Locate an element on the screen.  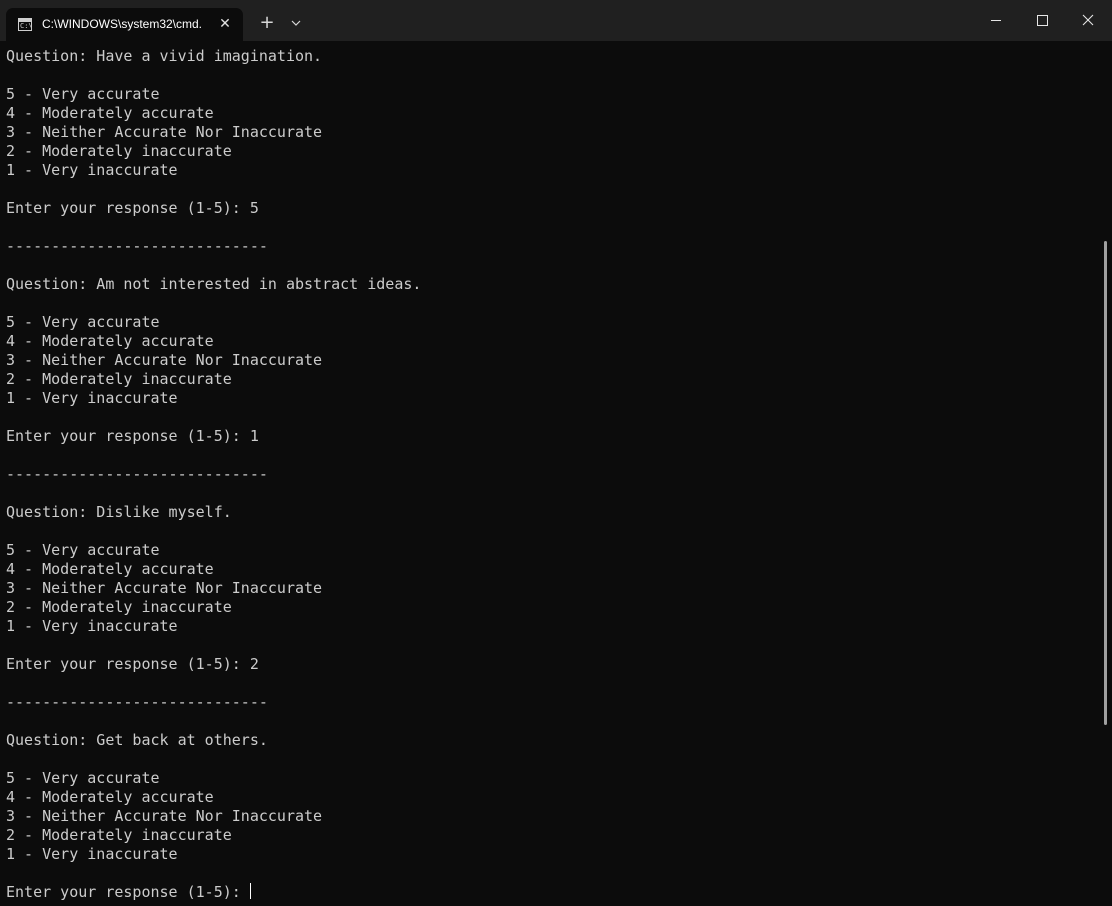
scrollbar is located at coordinates (1106, 473).